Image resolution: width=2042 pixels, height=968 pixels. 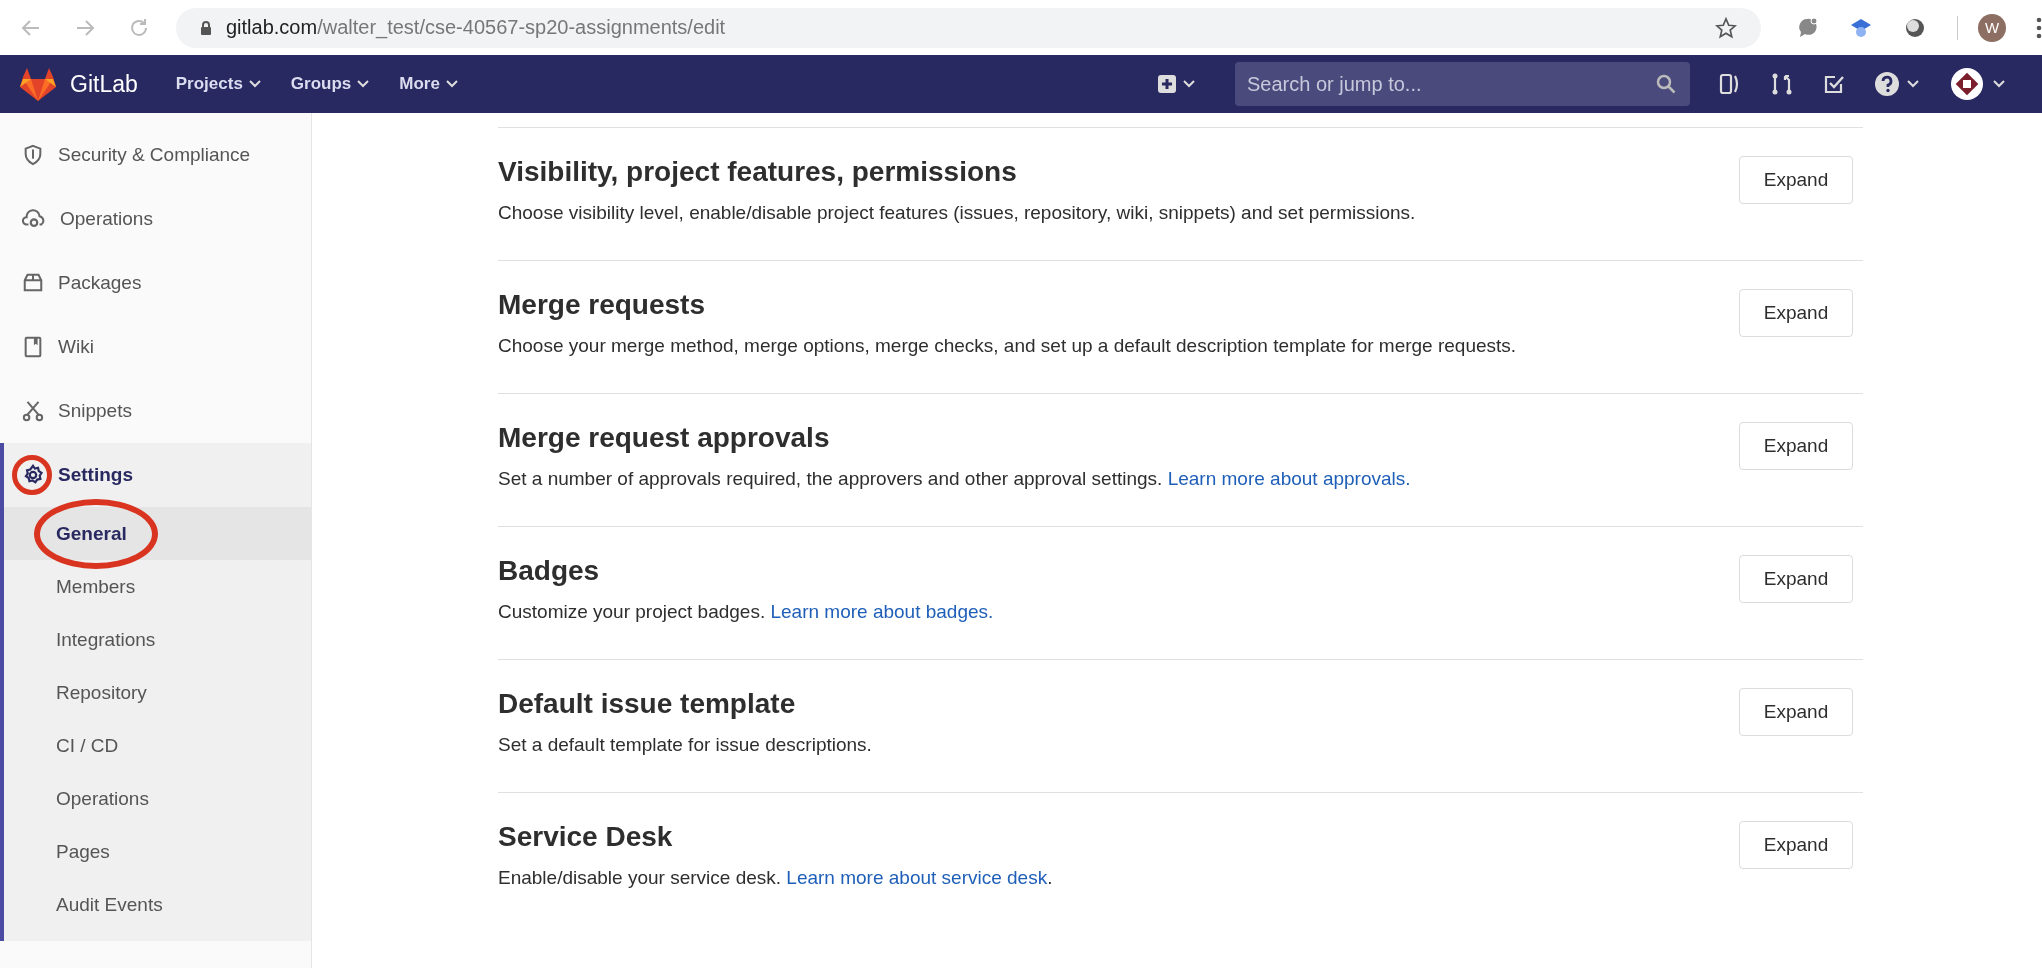 What do you see at coordinates (549, 571) in the screenshot?
I see `section-title: Badges` at bounding box center [549, 571].